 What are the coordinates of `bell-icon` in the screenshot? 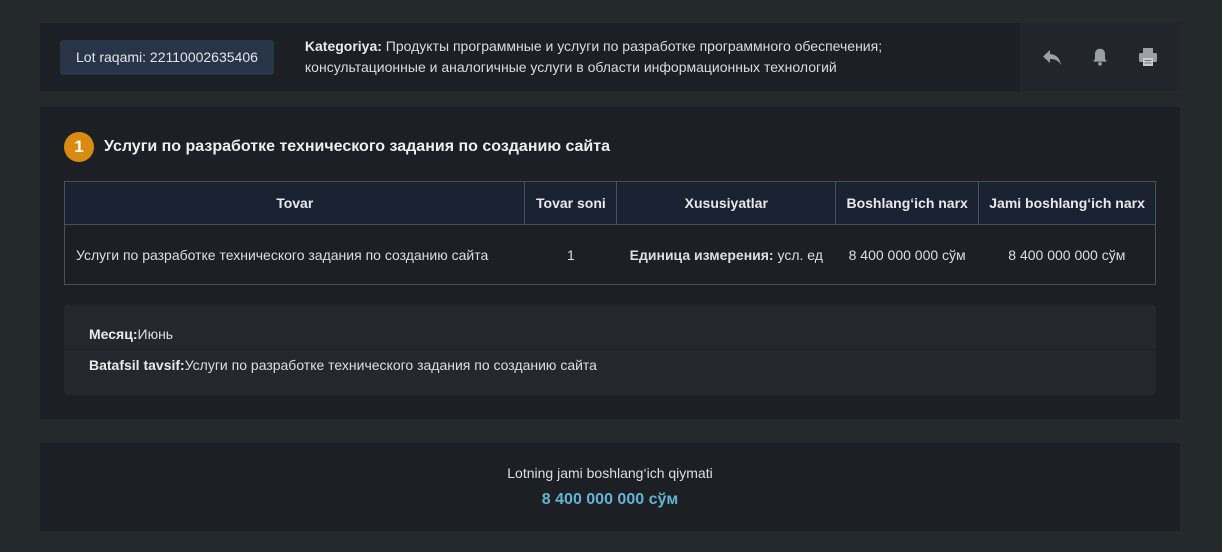 It's located at (1100, 57).